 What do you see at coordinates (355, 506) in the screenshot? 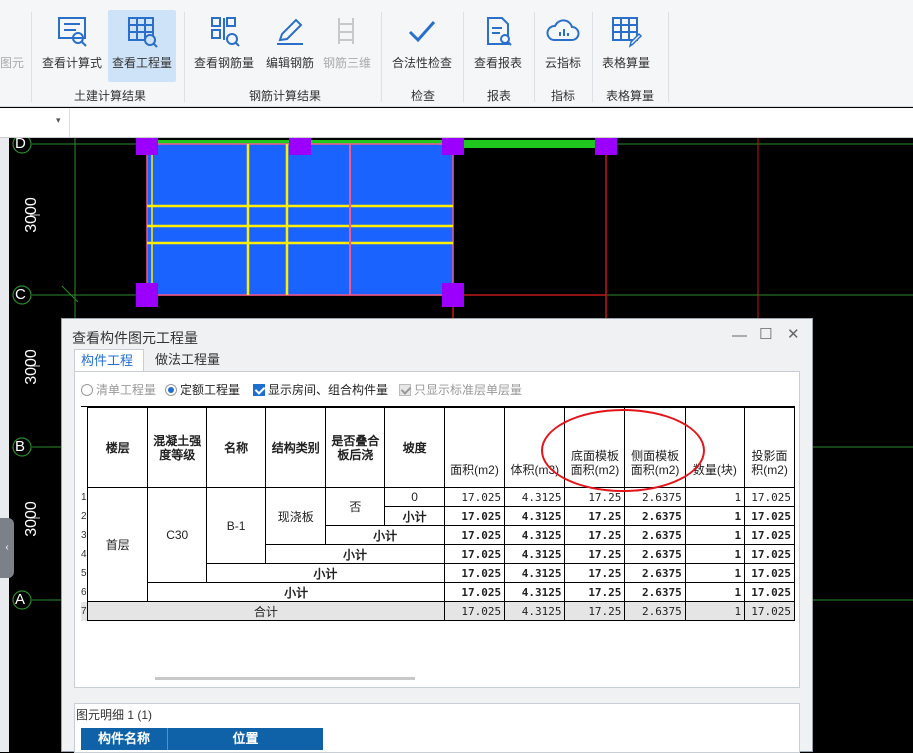
I see `cell-laminated: 否` at bounding box center [355, 506].